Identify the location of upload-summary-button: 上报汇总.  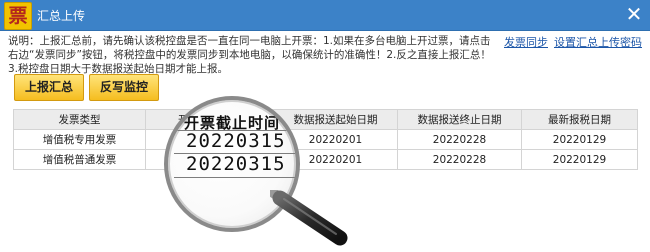
(49, 87).